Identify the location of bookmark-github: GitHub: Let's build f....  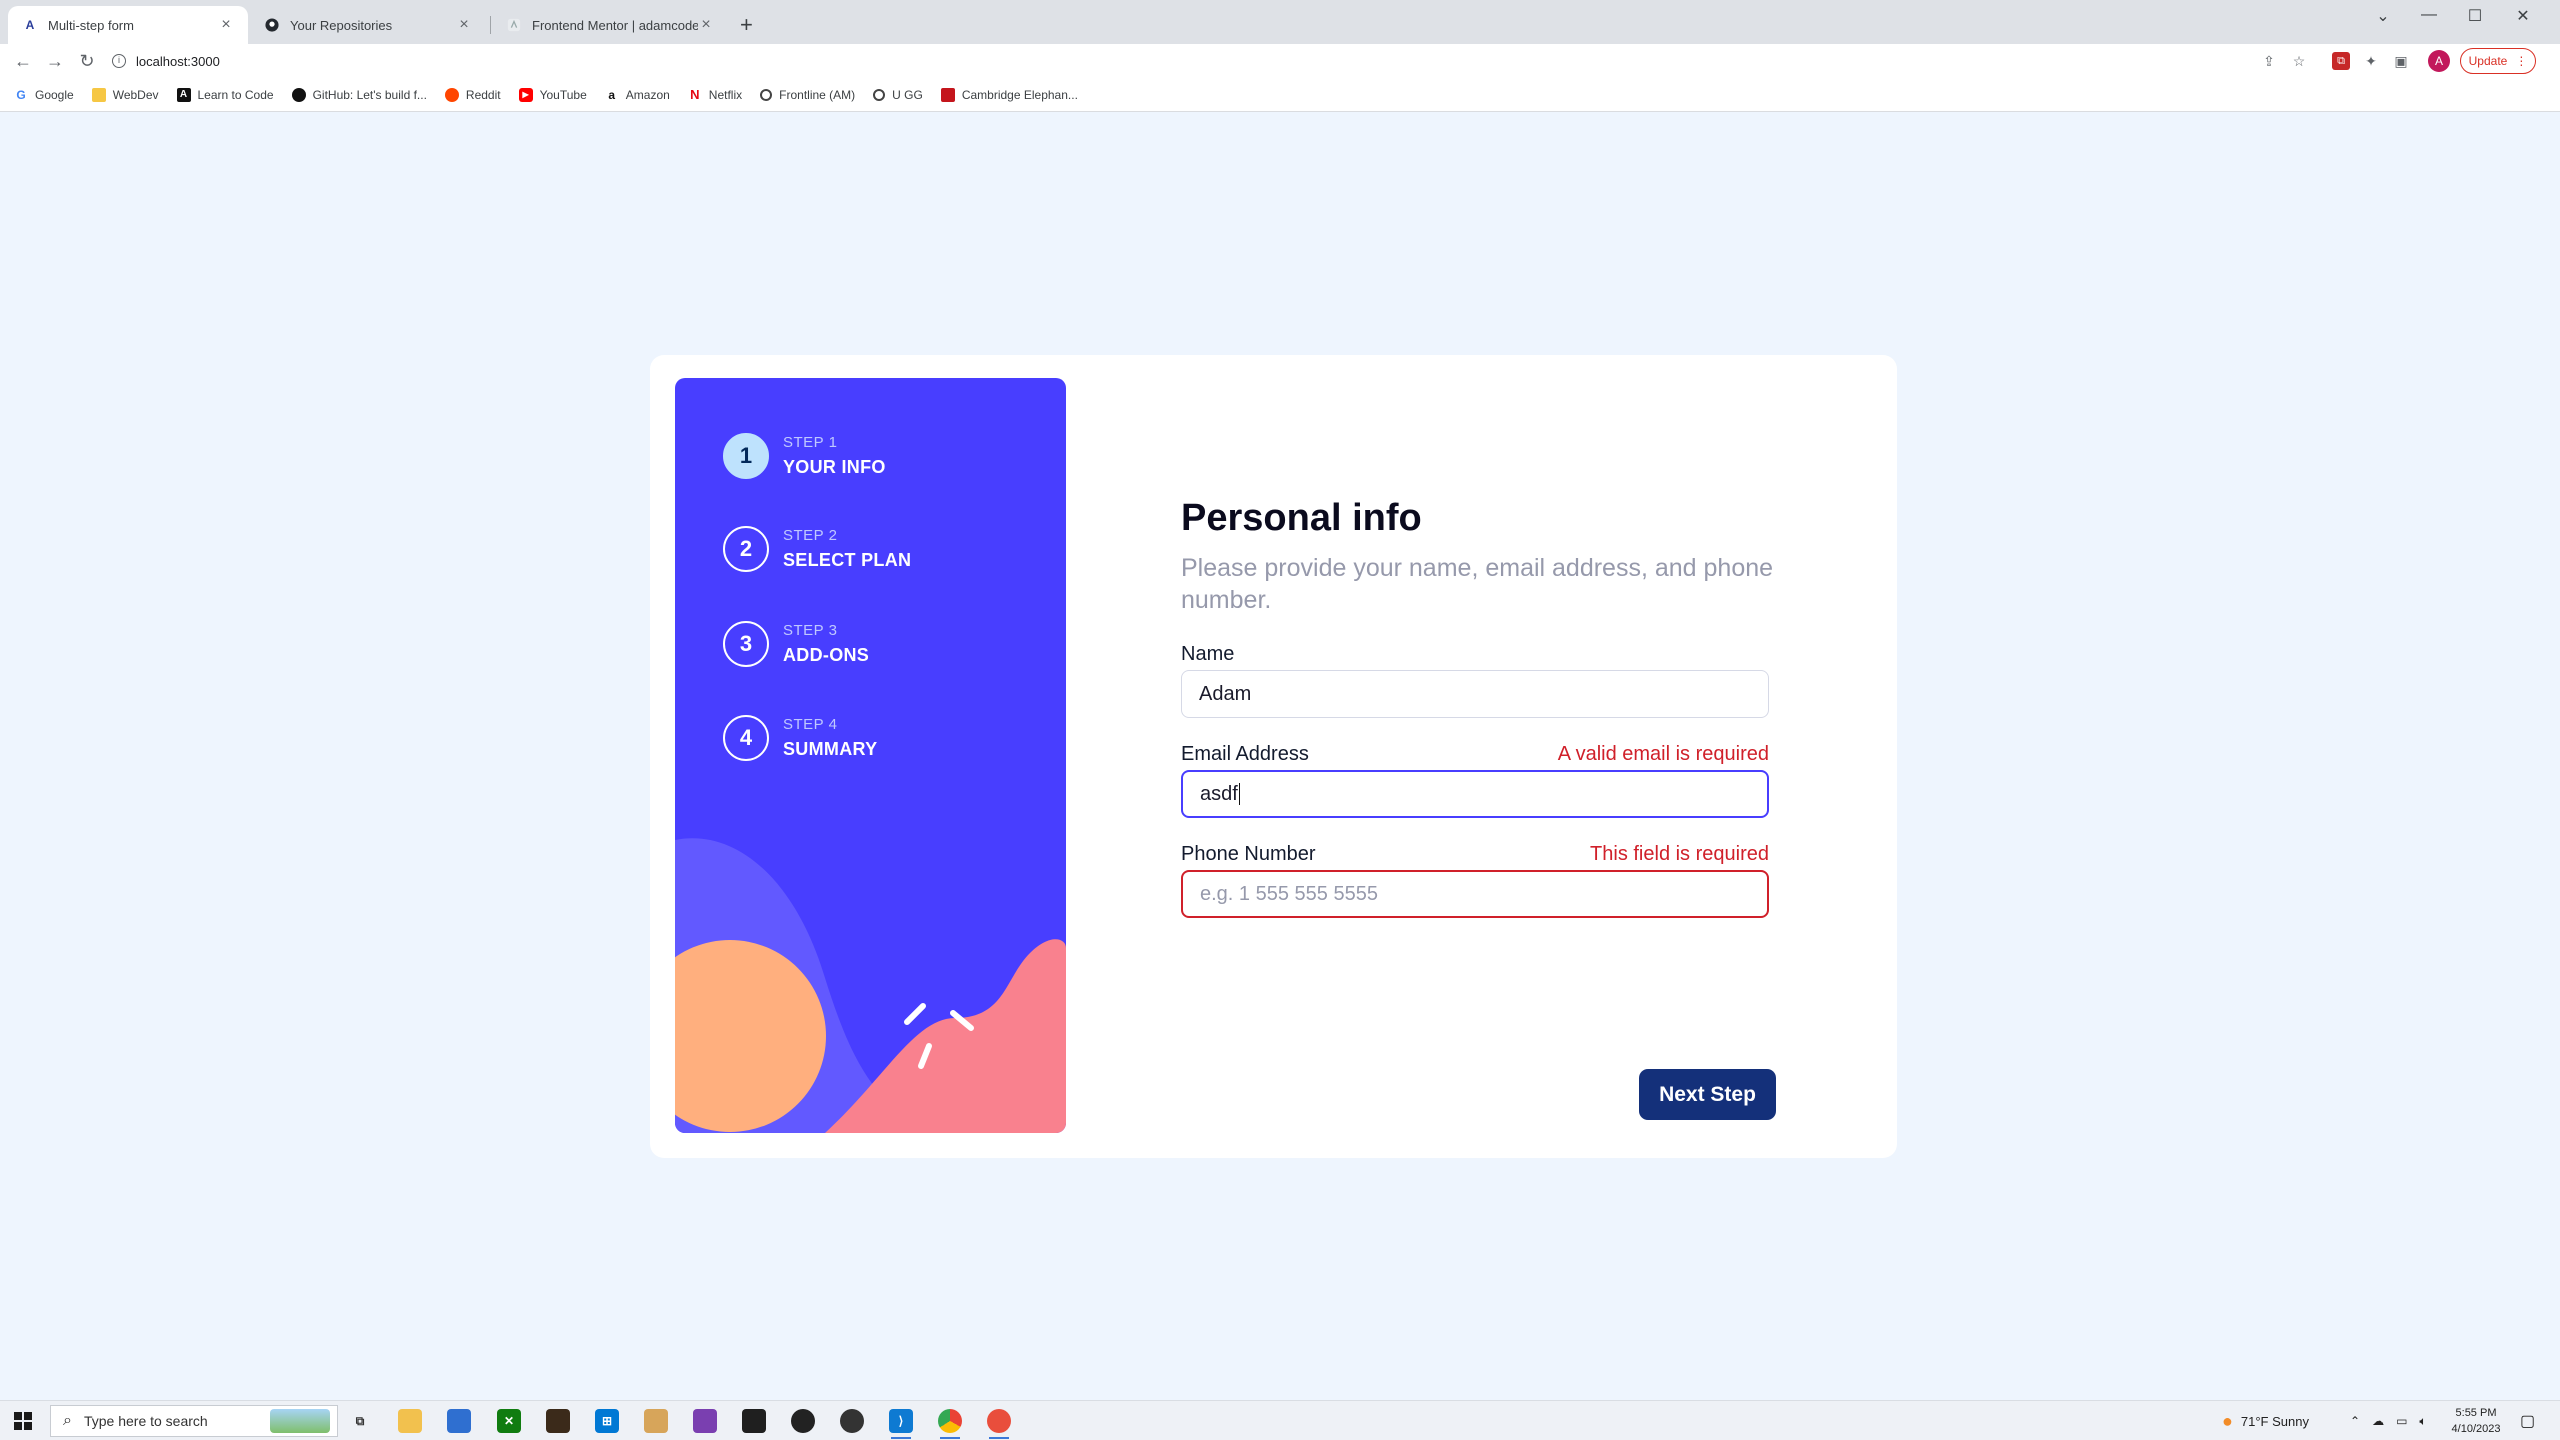
(359, 94).